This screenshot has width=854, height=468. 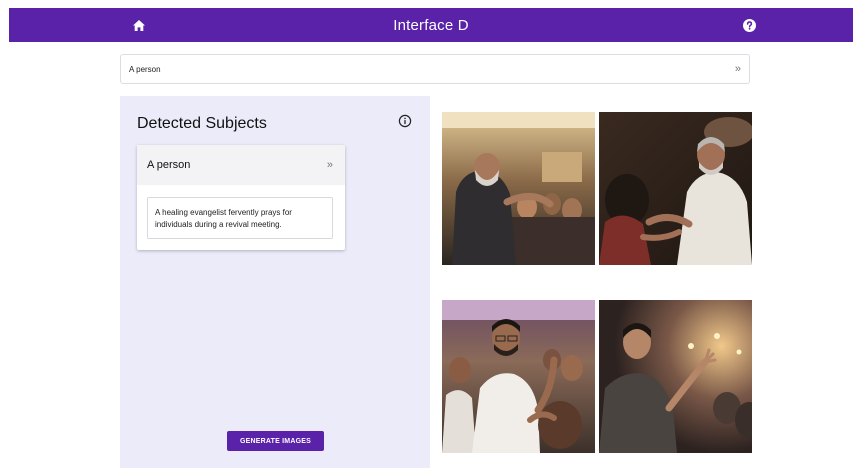 What do you see at coordinates (202, 123) in the screenshot?
I see `panel-title: Detected Subjects` at bounding box center [202, 123].